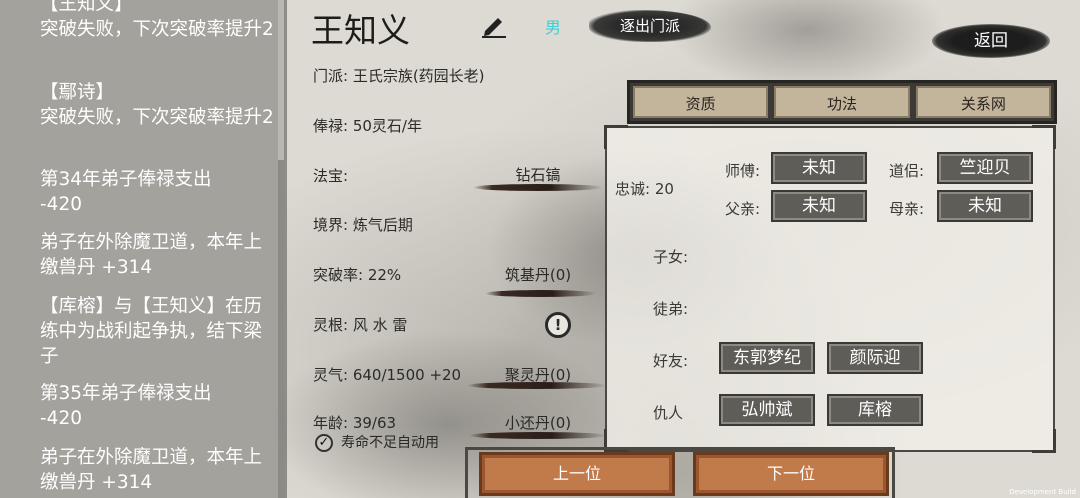 Image resolution: width=1080 pixels, height=498 pixels. I want to click on friend-button: 颜际迎, so click(875, 358).